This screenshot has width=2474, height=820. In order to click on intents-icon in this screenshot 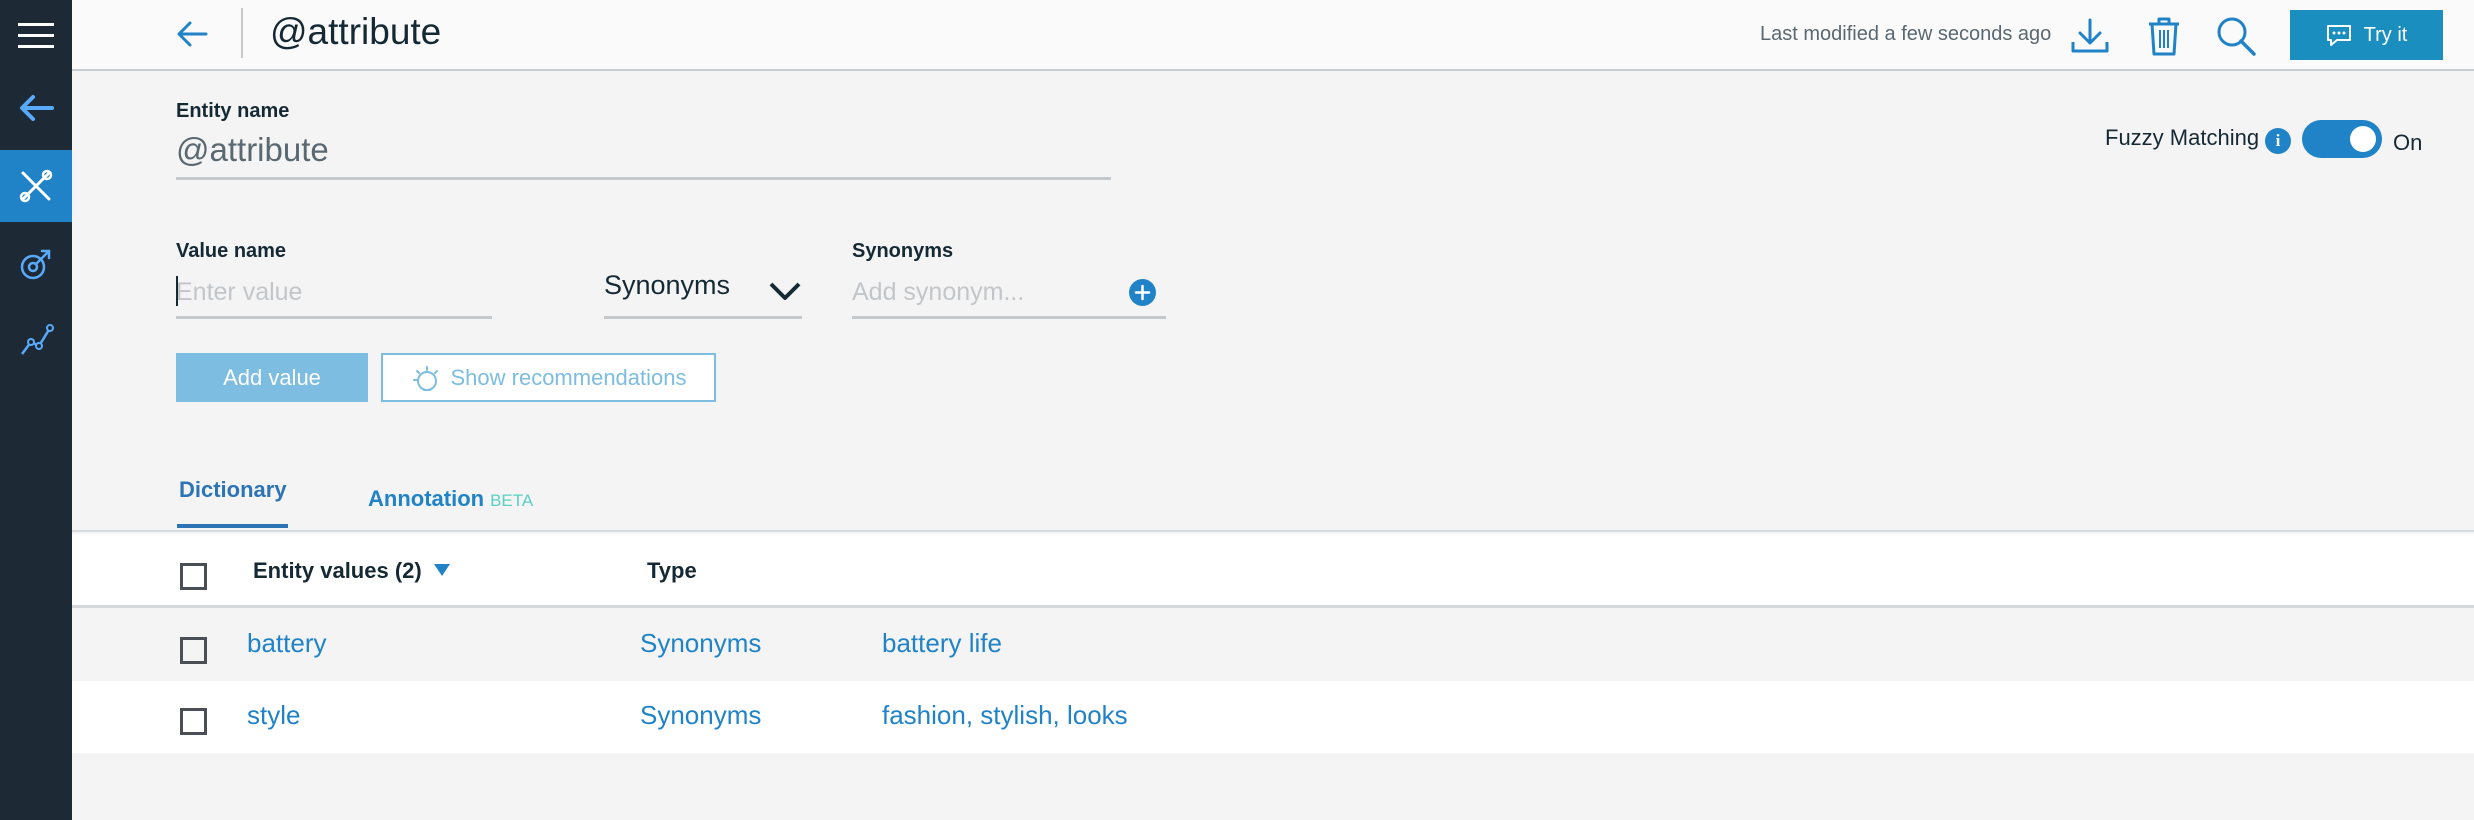, I will do `click(35, 264)`.